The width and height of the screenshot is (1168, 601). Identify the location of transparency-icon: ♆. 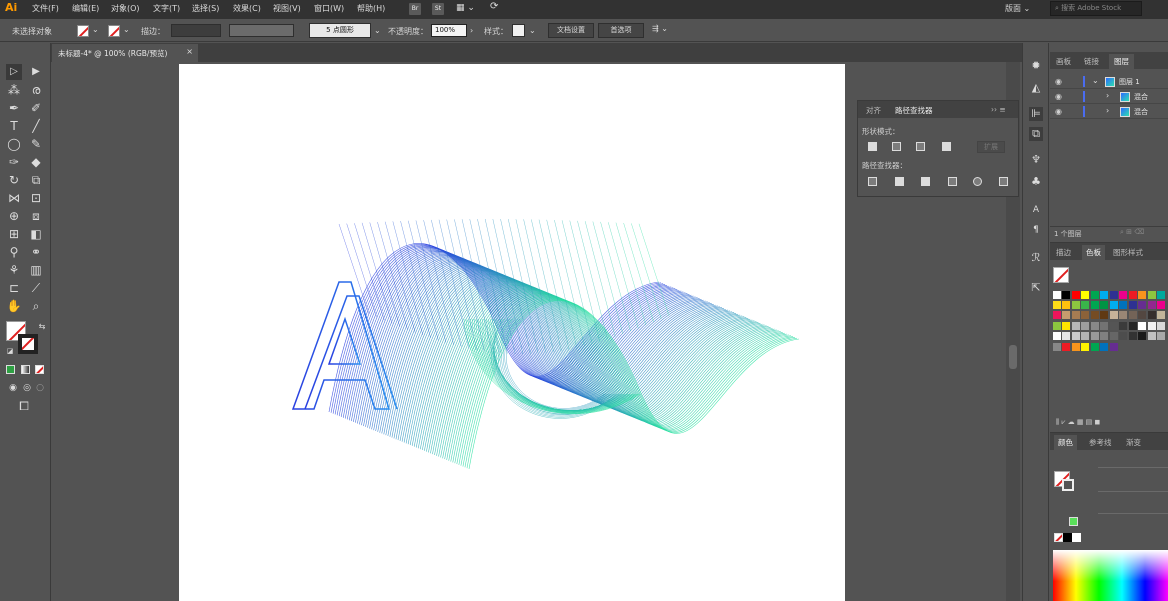
(1036, 160).